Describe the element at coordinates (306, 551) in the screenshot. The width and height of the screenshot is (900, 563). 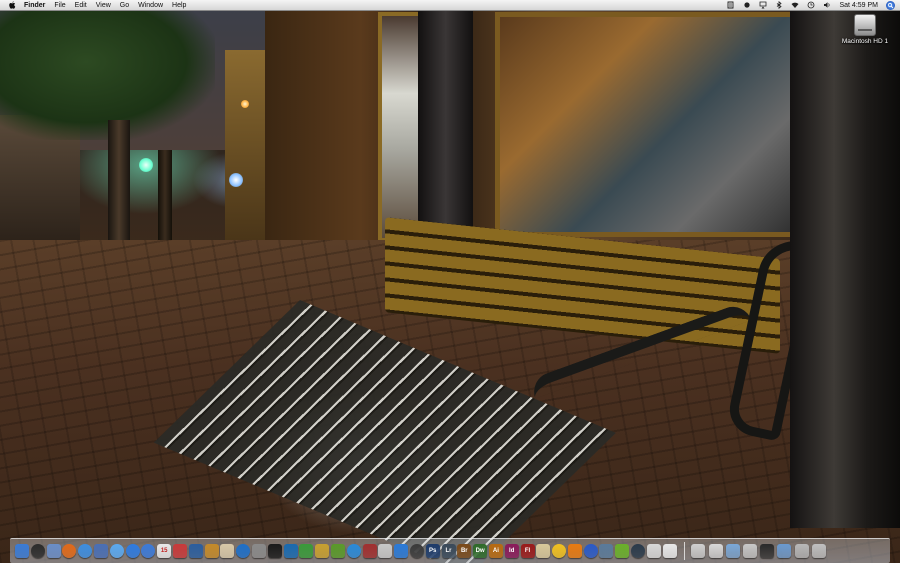
I see `dock-coda-icon` at that location.